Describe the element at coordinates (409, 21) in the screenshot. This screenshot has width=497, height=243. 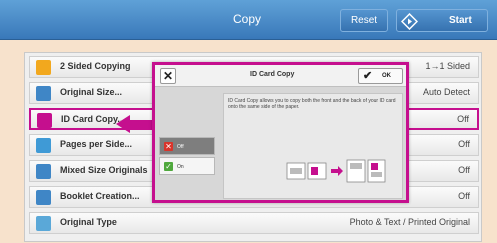
I see `start-diamond-icon` at that location.